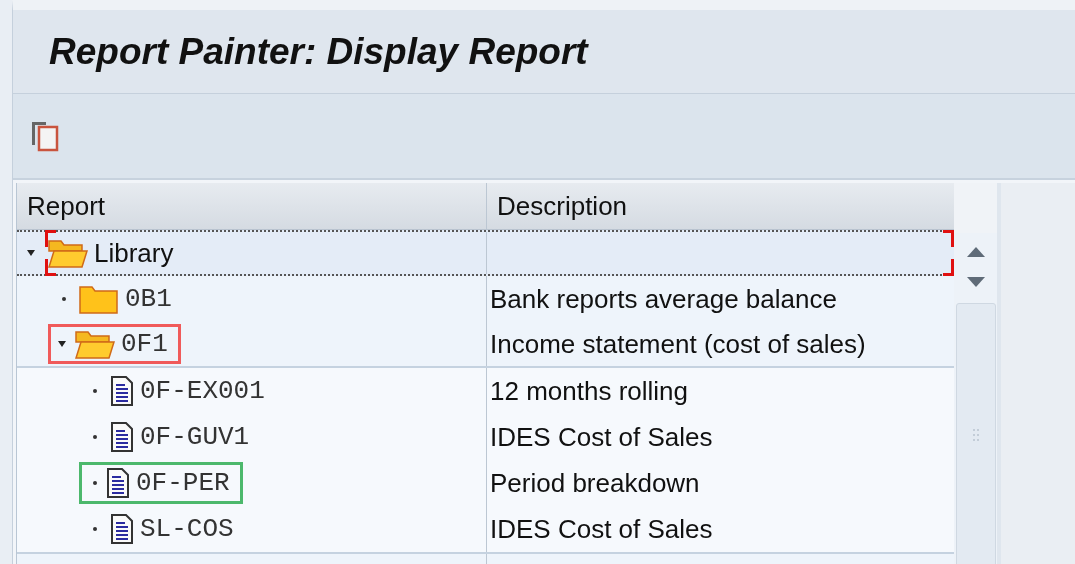 The height and width of the screenshot is (564, 1075). What do you see at coordinates (975, 252) in the screenshot?
I see `scroll-up-icon` at bounding box center [975, 252].